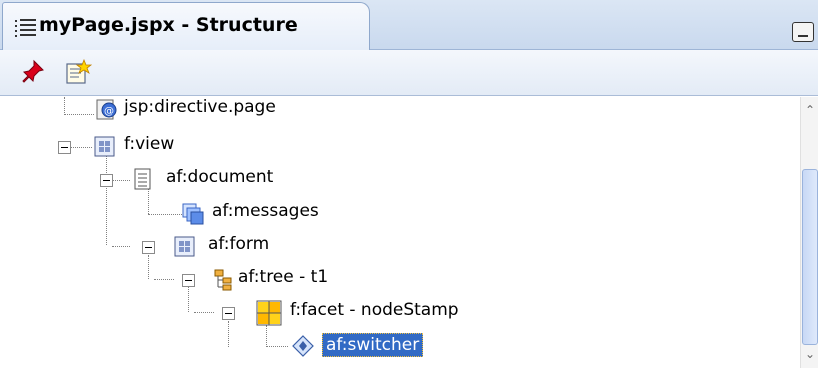 The image size is (818, 368). What do you see at coordinates (409, 25) in the screenshot?
I see `panel-header: myPage.jspx - Structure` at bounding box center [409, 25].